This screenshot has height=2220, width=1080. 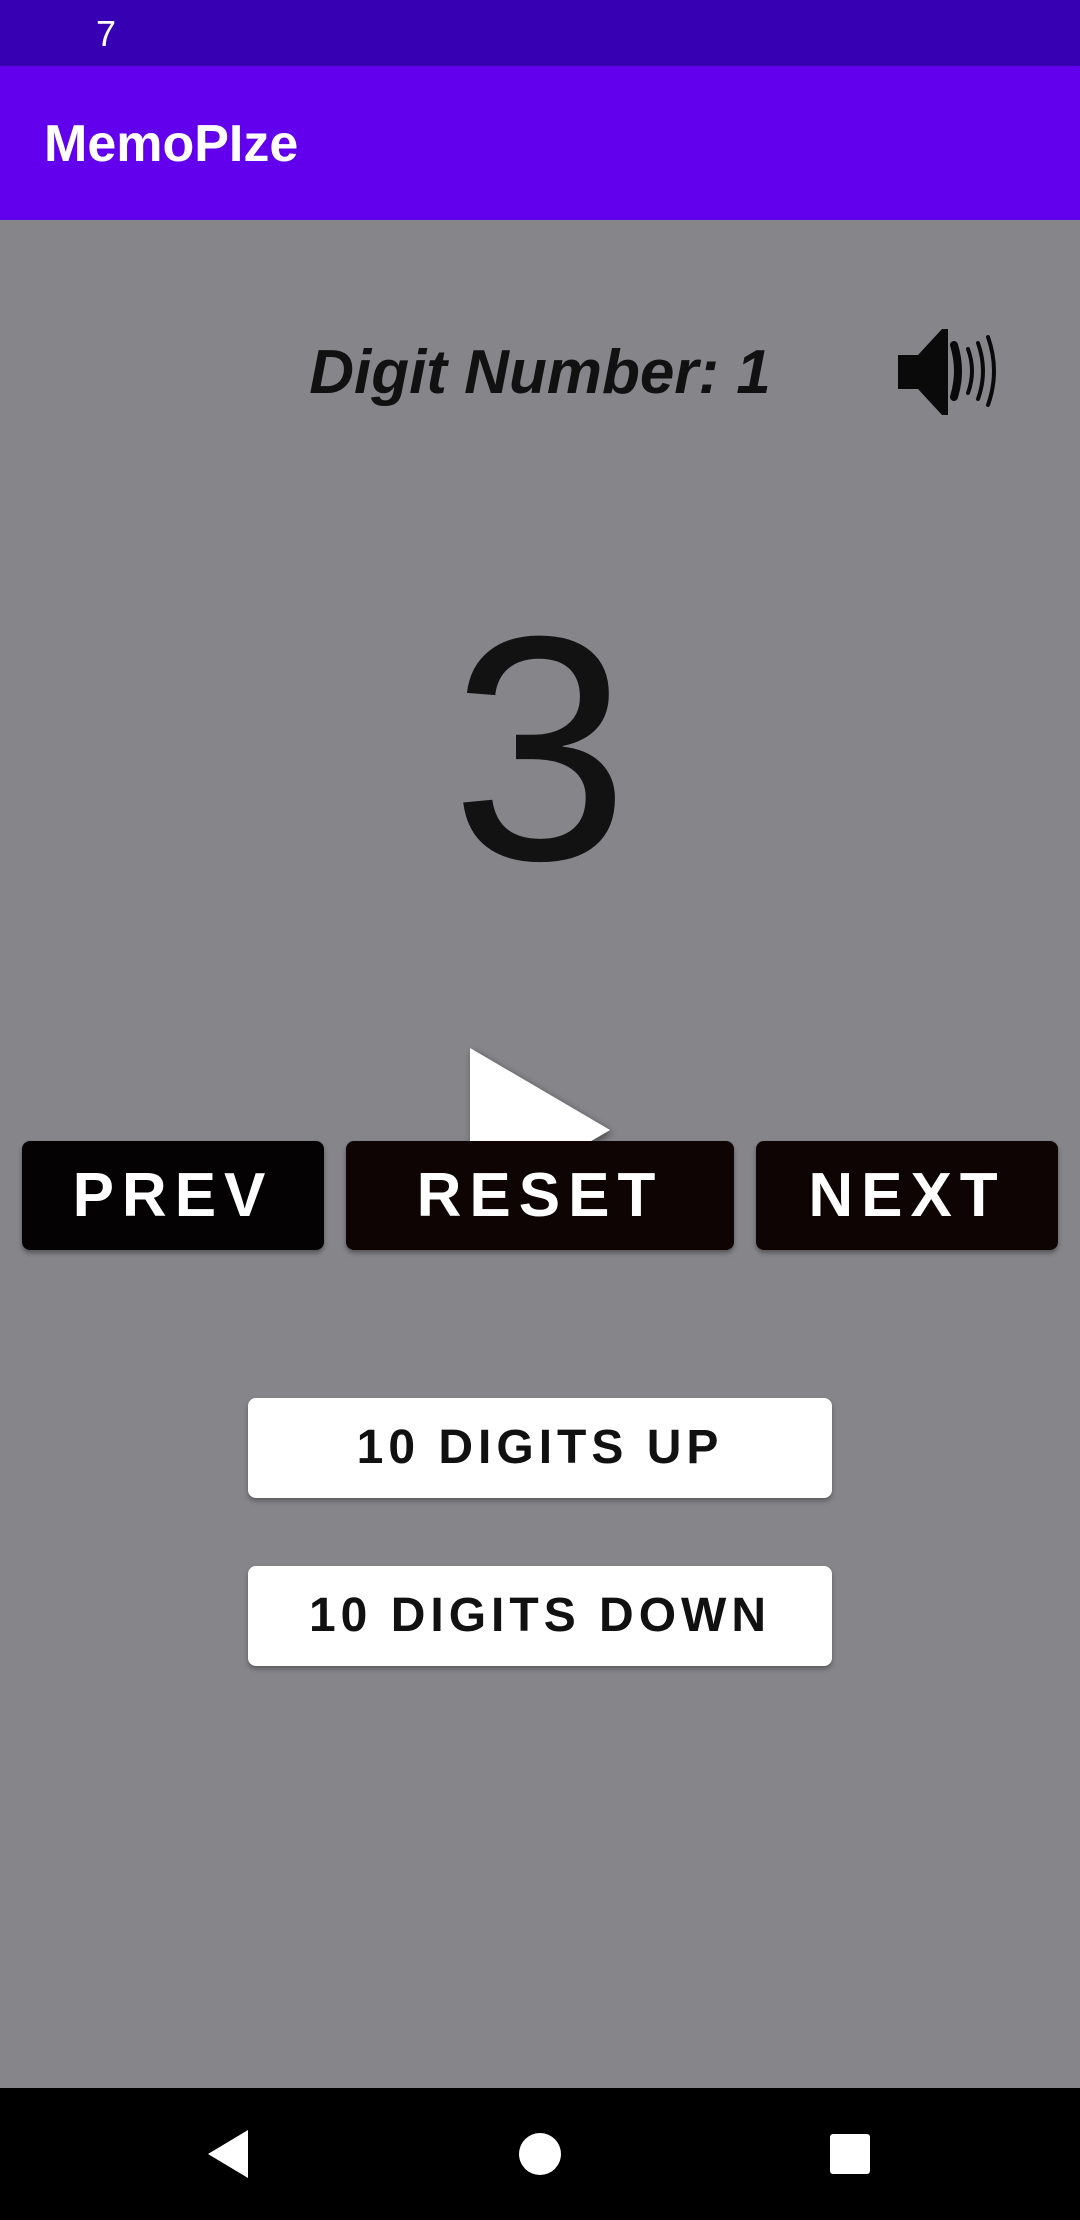 I want to click on ten-digits-down-button: 10 DIGITS DOWN, so click(x=540, y=1616).